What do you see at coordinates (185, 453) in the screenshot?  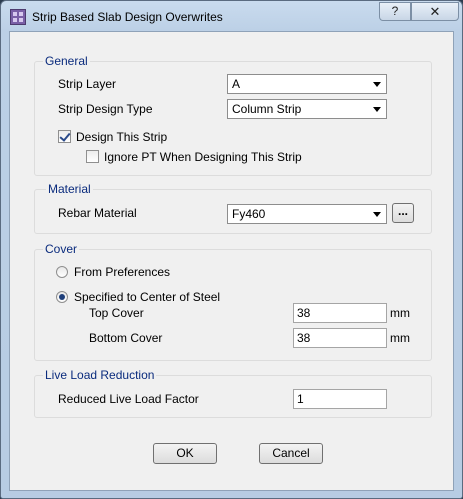 I see `ok-button: OK` at bounding box center [185, 453].